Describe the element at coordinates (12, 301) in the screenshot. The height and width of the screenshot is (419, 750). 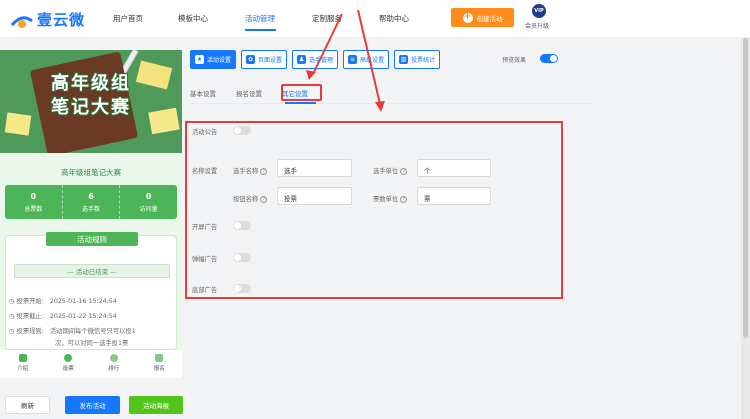
I see `clock-icon: ◷` at that location.